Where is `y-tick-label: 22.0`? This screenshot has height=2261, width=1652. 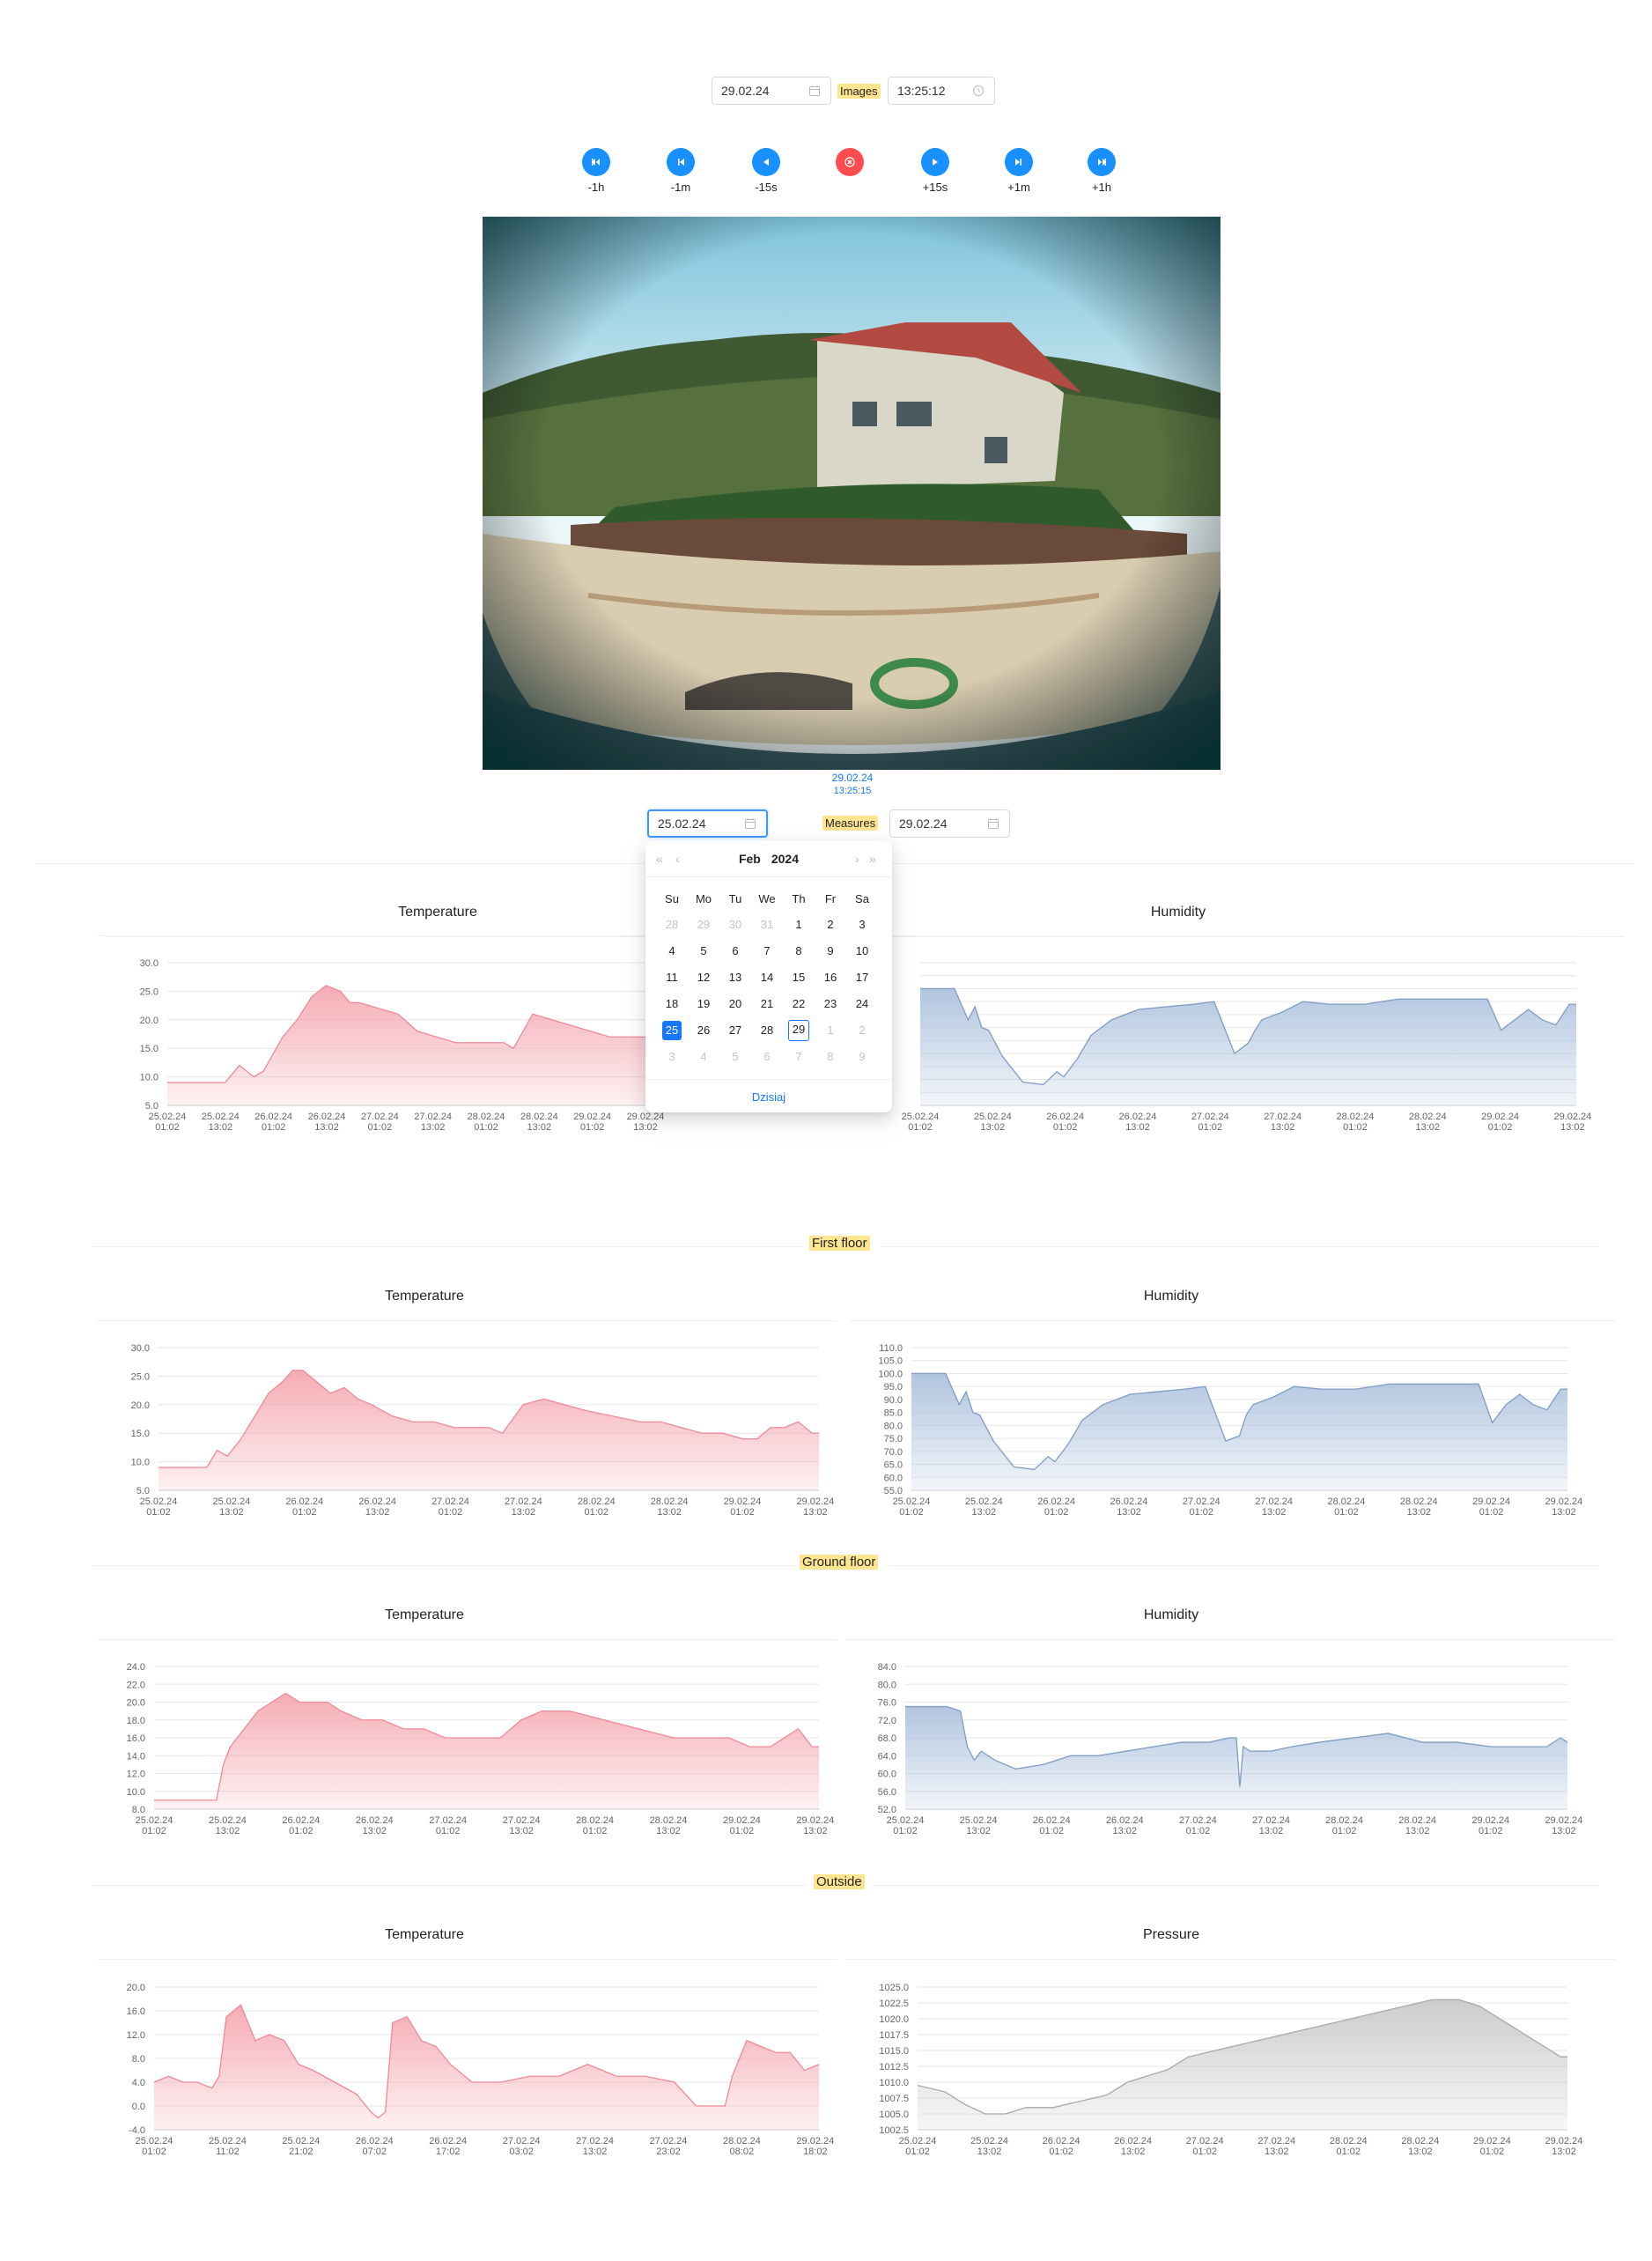 y-tick-label: 22.0 is located at coordinates (136, 1685).